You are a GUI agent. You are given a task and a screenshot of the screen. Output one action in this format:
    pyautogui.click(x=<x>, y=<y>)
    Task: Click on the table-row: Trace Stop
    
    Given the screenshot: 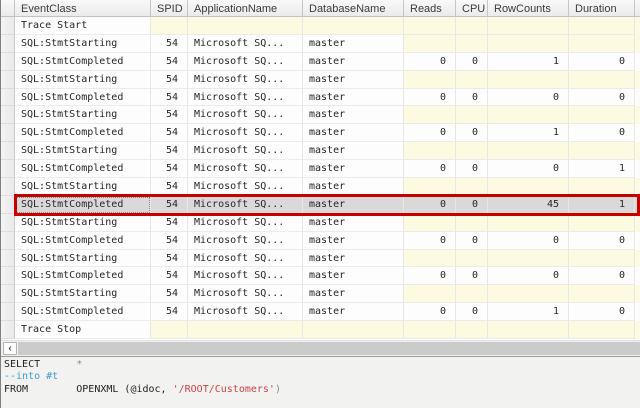 What is the action you would take?
    pyautogui.click(x=320, y=330)
    